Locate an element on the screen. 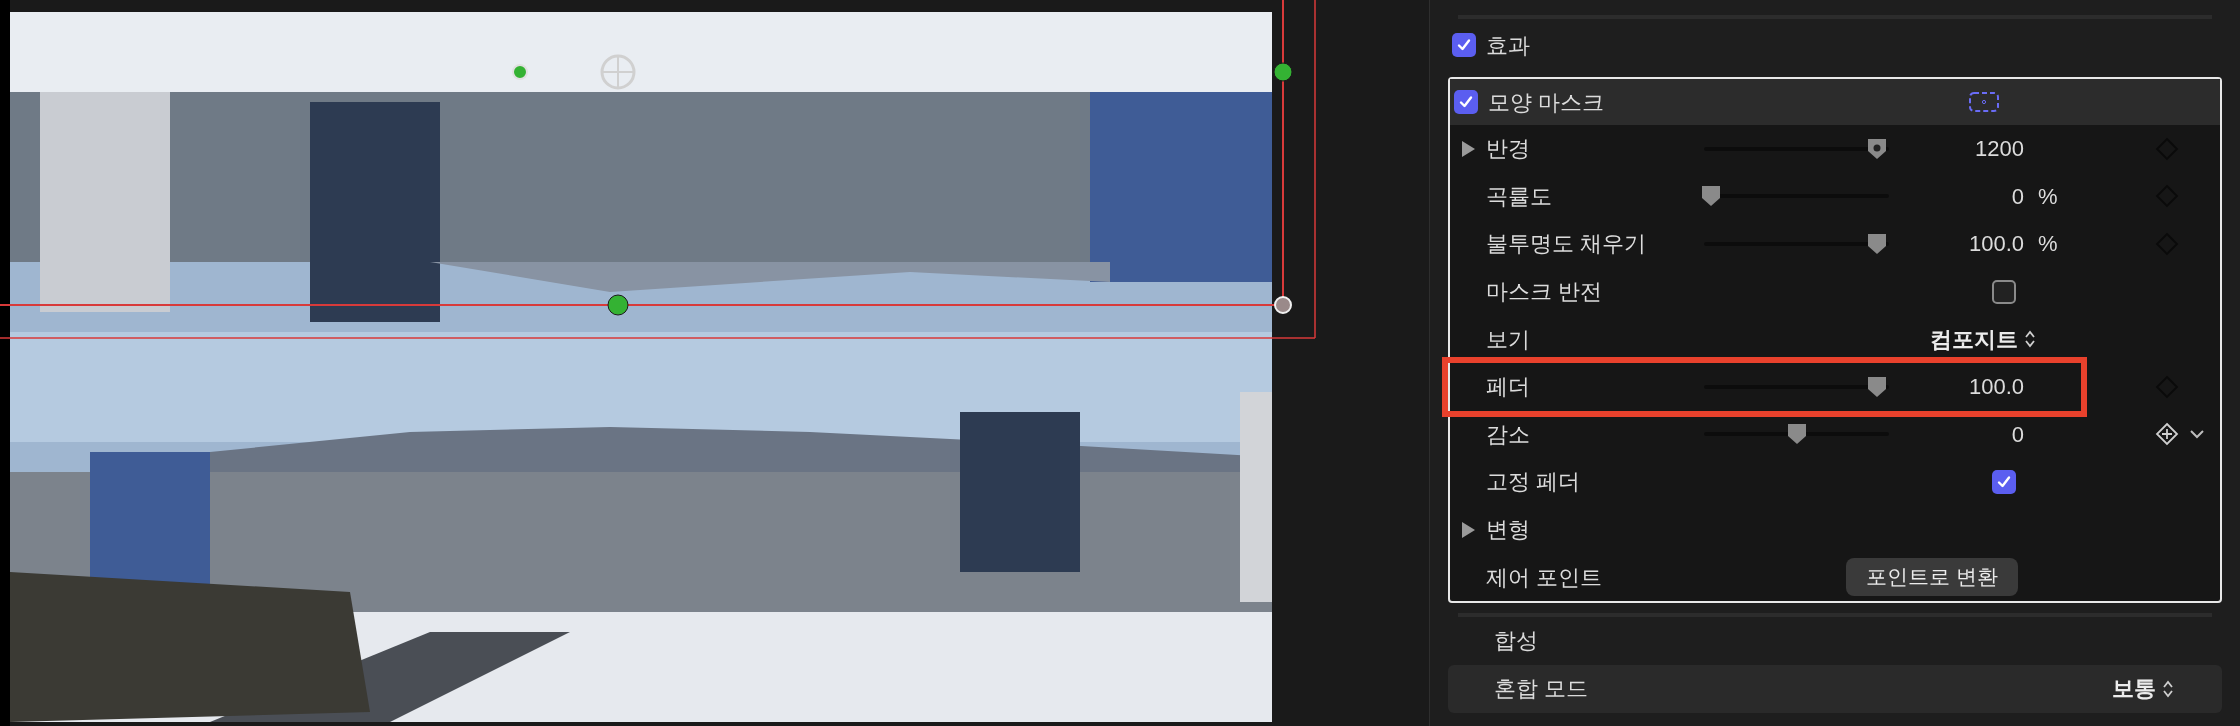 The height and width of the screenshot is (726, 2240). shape-mask-icon is located at coordinates (1984, 102).